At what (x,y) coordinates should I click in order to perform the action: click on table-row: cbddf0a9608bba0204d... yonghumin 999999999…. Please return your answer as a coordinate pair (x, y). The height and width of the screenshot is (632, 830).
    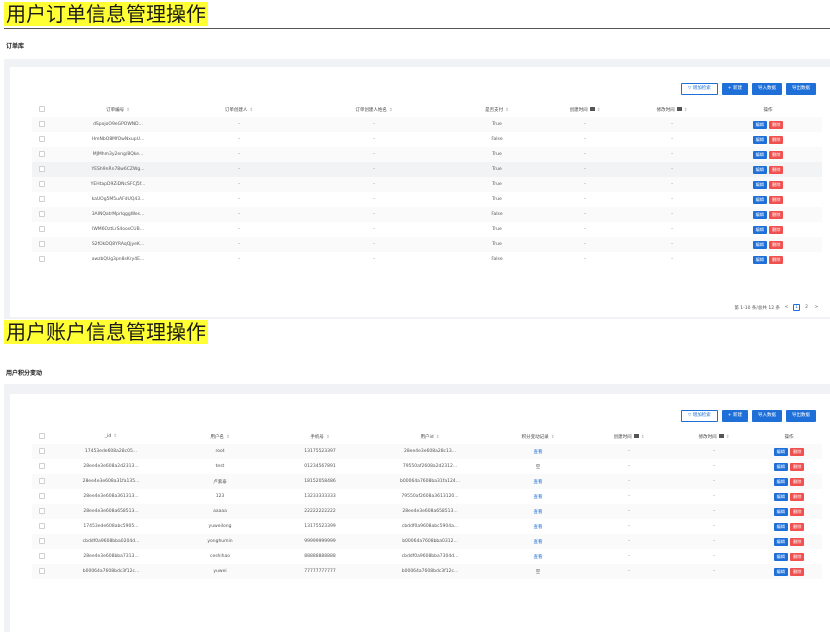
    Looking at the image, I should click on (427, 541).